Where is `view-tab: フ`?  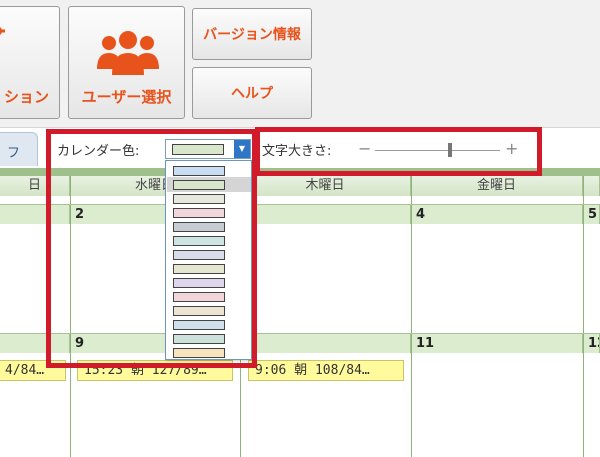
view-tab: フ is located at coordinates (19, 149).